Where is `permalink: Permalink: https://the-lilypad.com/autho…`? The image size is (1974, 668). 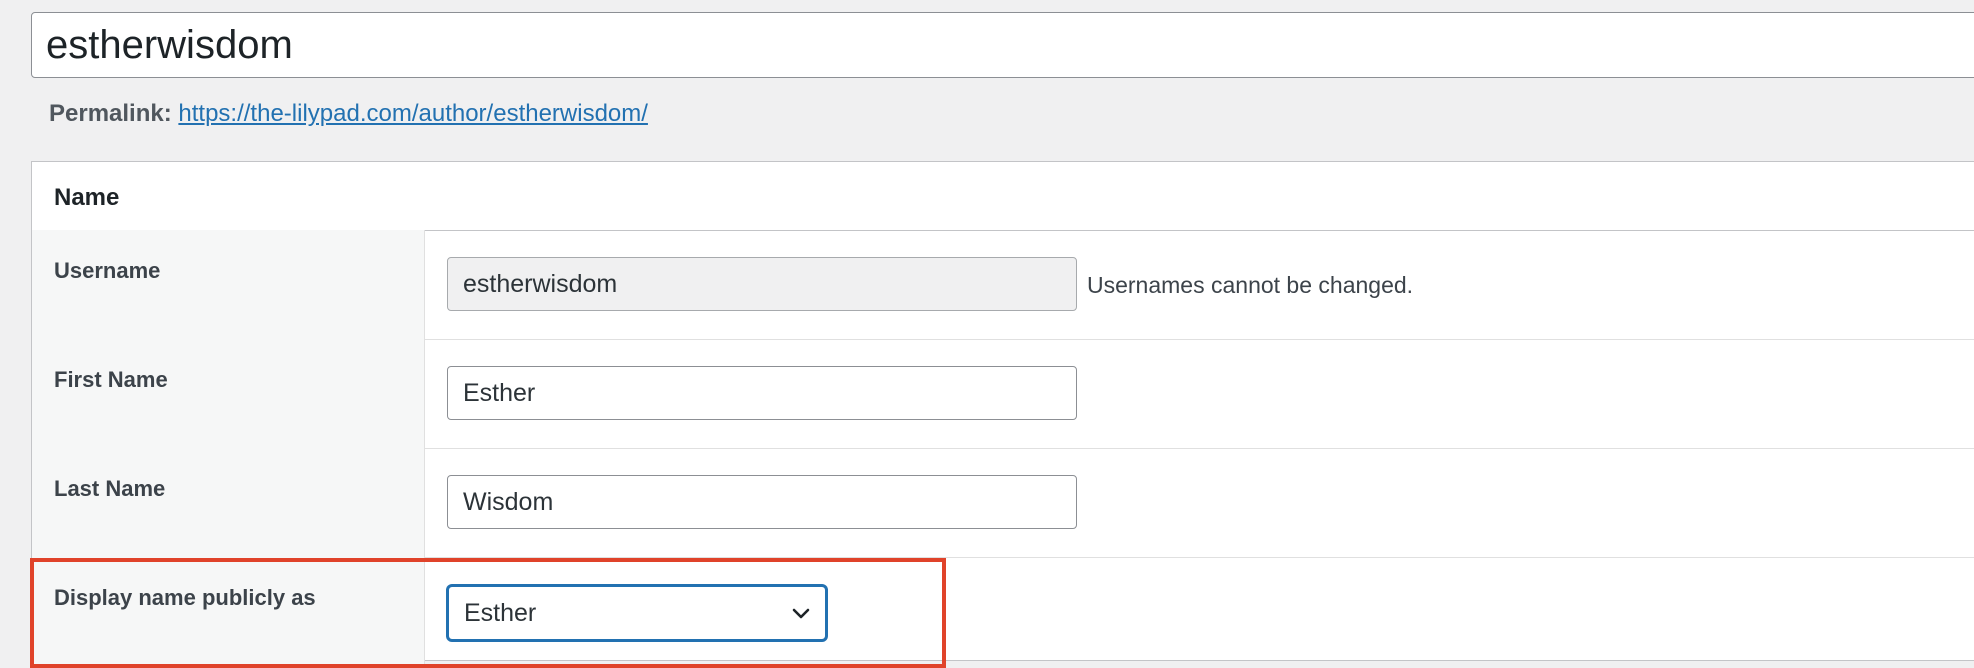
permalink: Permalink: https://the-lilypad.com/autho… is located at coordinates (348, 114).